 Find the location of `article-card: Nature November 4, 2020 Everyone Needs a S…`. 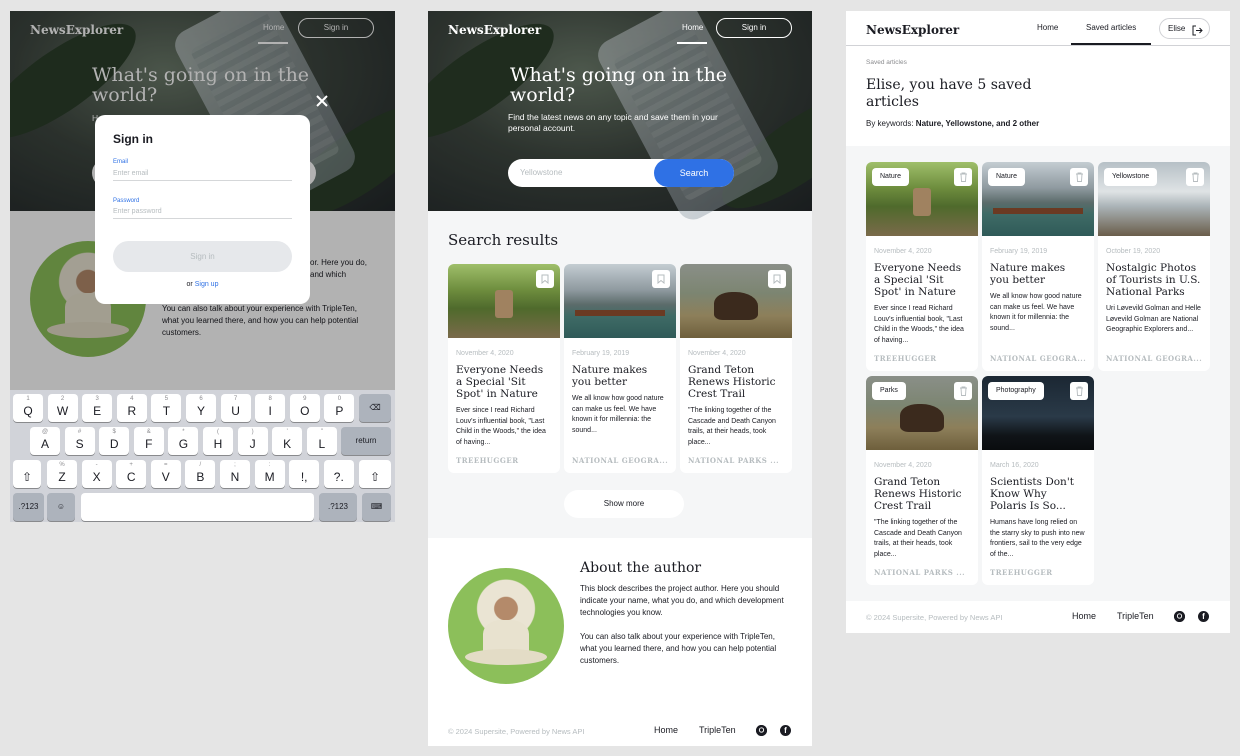

article-card: Nature November 4, 2020 Everyone Needs a S… is located at coordinates (922, 266).